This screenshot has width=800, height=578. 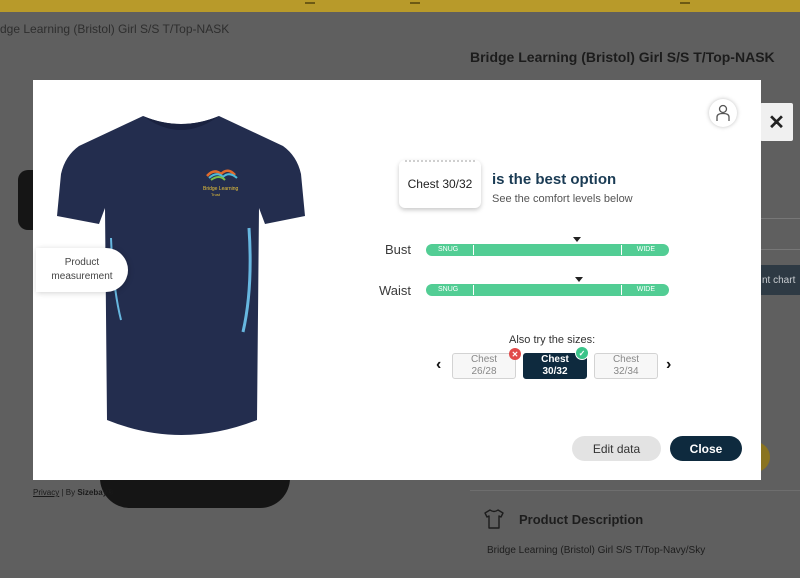 I want to click on size-option-value: 32/34, so click(x=626, y=371).